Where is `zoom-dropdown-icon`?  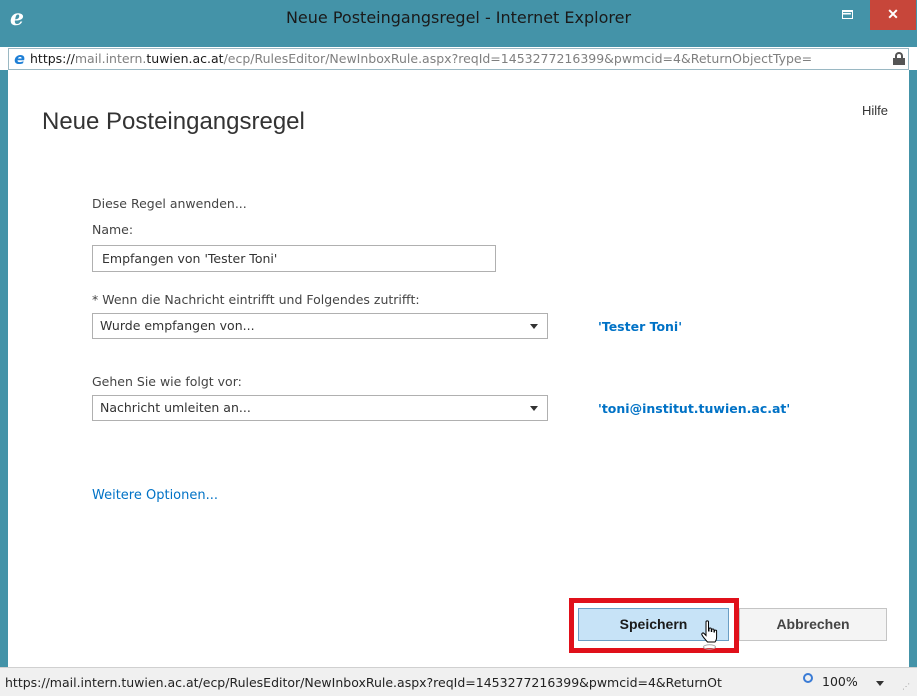
zoom-dropdown-icon is located at coordinates (880, 683).